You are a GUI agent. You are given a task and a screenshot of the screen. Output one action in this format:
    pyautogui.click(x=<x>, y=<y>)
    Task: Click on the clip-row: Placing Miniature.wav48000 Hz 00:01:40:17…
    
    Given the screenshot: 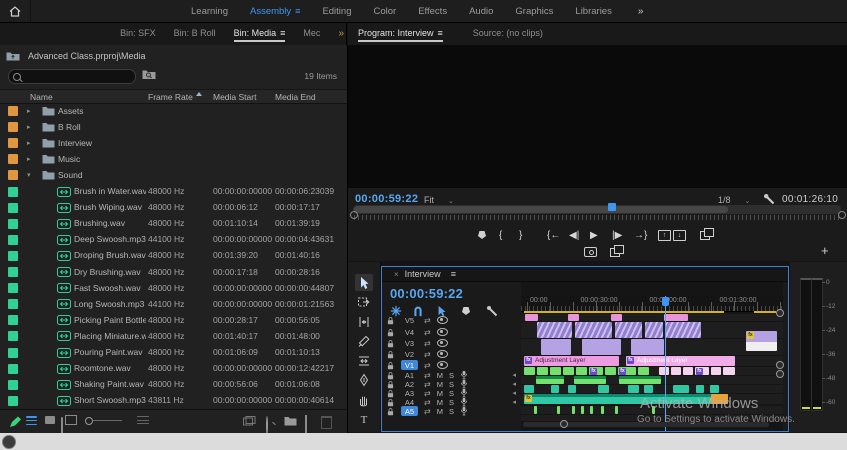 What is the action you would take?
    pyautogui.click(x=173, y=336)
    